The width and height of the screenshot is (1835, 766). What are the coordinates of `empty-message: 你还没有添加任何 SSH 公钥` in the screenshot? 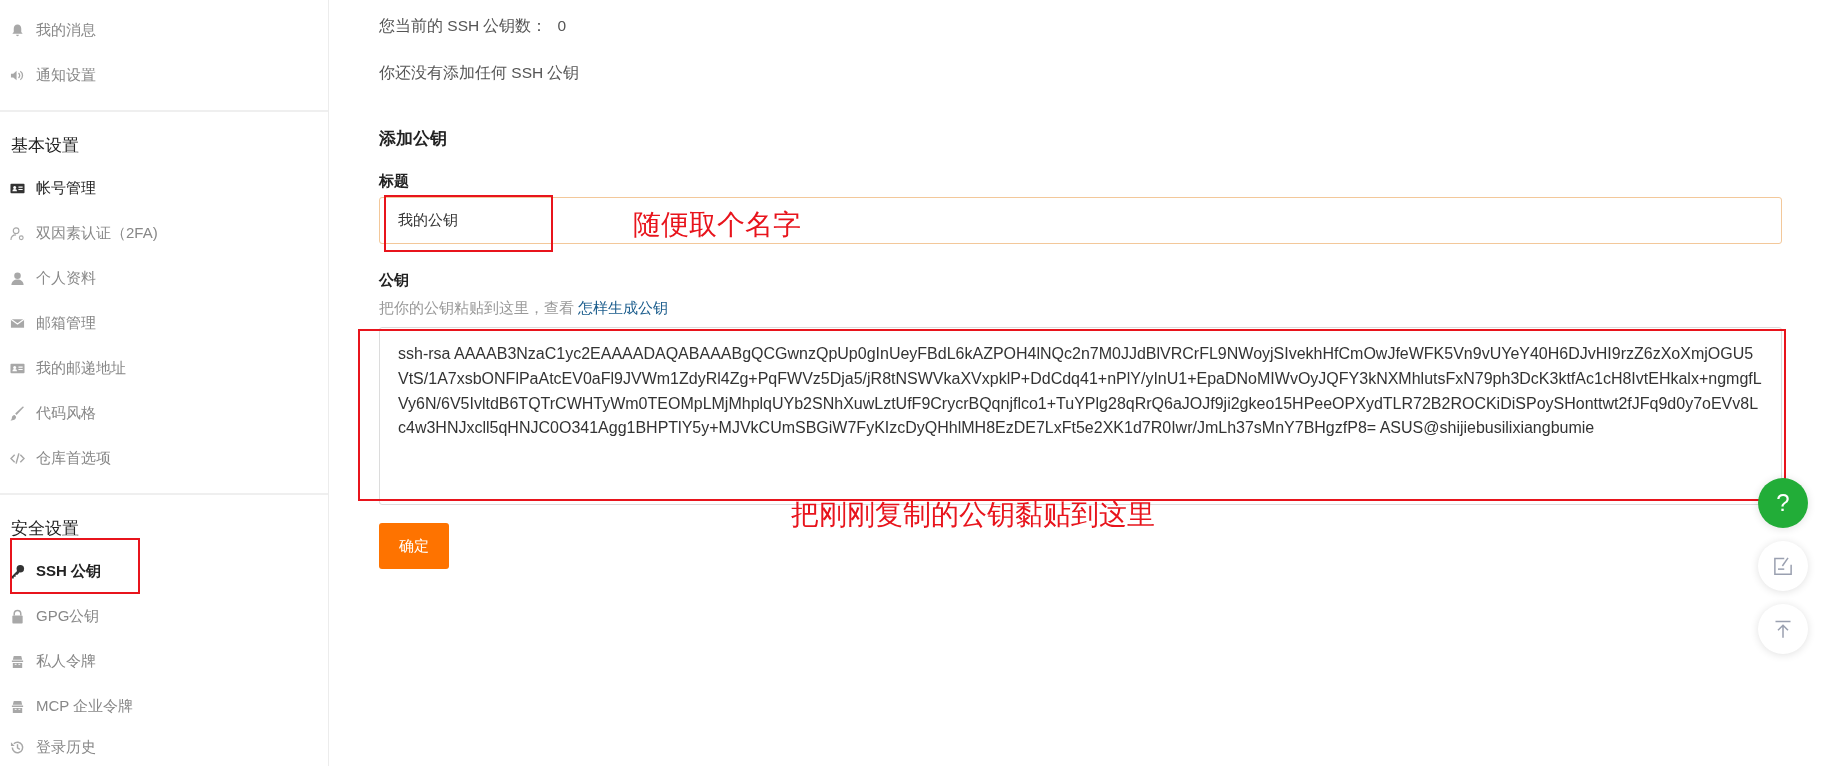 It's located at (480, 73).